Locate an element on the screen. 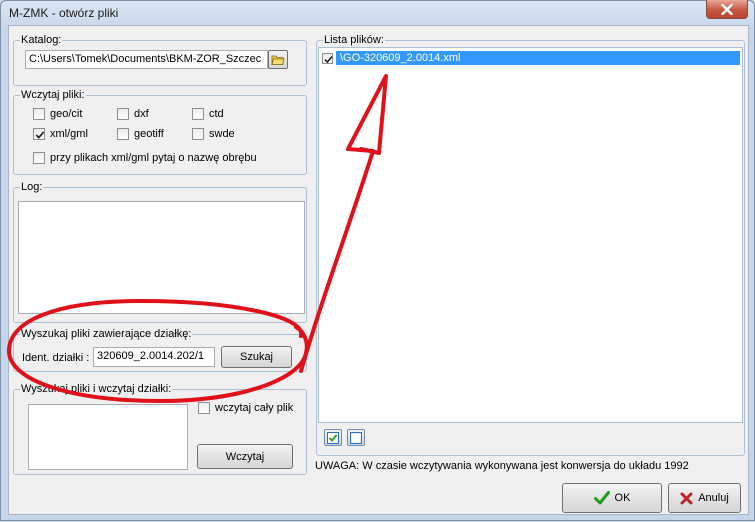 This screenshot has width=755, height=522. search-button-label: Szukaj is located at coordinates (256, 357).